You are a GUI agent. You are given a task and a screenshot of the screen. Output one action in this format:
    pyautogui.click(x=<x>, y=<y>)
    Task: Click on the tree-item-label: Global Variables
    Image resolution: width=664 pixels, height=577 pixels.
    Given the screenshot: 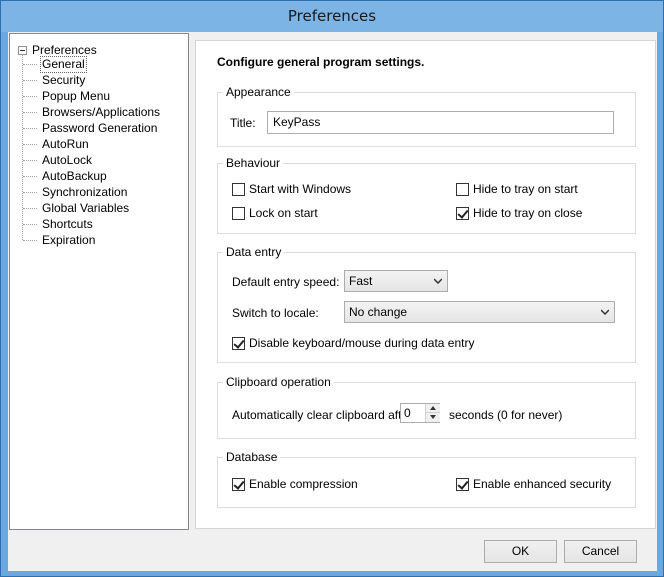 What is the action you would take?
    pyautogui.click(x=86, y=207)
    